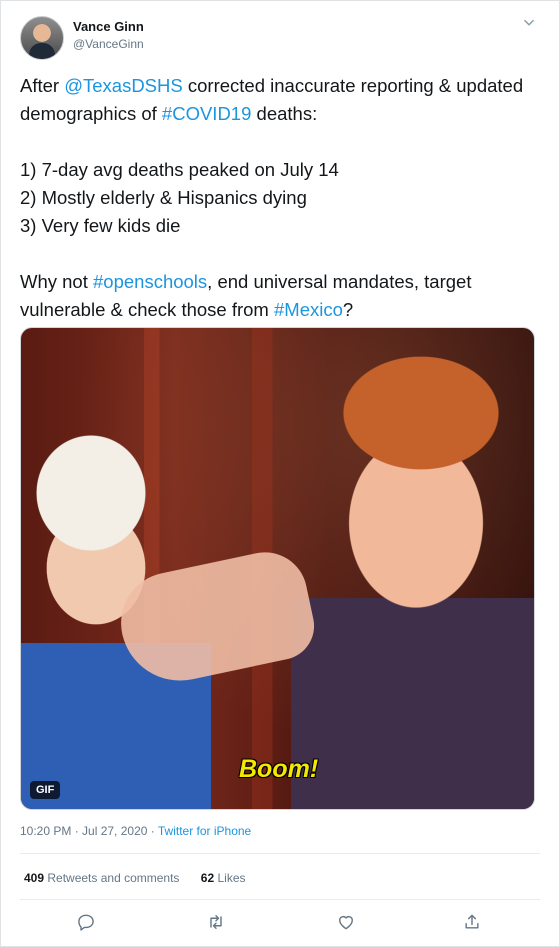 The width and height of the screenshot is (560, 947). Describe the element at coordinates (308, 309) in the screenshot. I see `hashtag-mexico: #Mexico` at that location.